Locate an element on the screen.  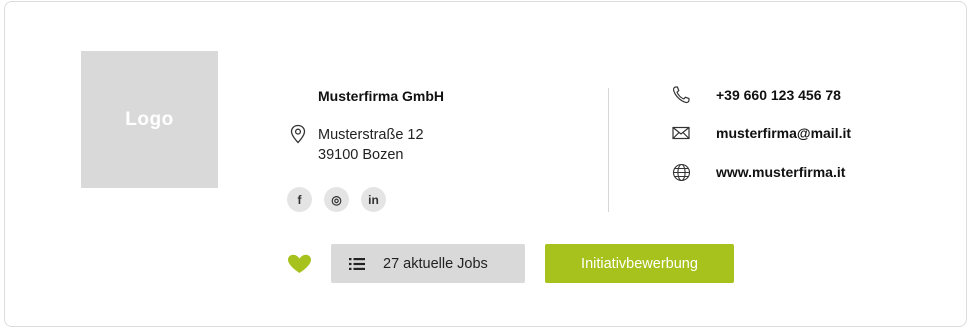
globe-icon is located at coordinates (681, 172).